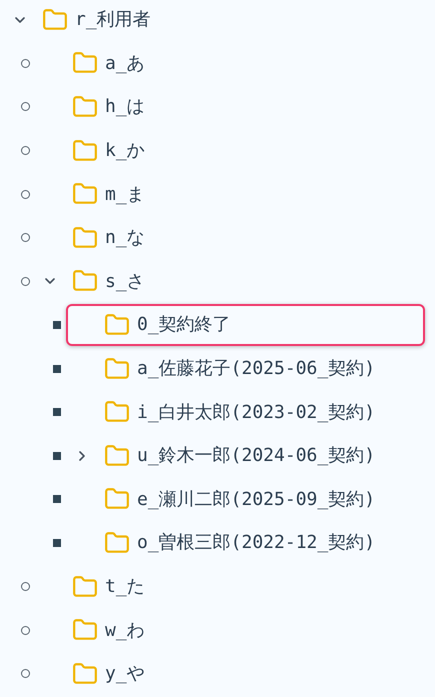 Image resolution: width=435 pixels, height=697 pixels. What do you see at coordinates (228, 455) in the screenshot?
I see `tree-item: u_鈴木一郎(2024-06_契約)` at bounding box center [228, 455].